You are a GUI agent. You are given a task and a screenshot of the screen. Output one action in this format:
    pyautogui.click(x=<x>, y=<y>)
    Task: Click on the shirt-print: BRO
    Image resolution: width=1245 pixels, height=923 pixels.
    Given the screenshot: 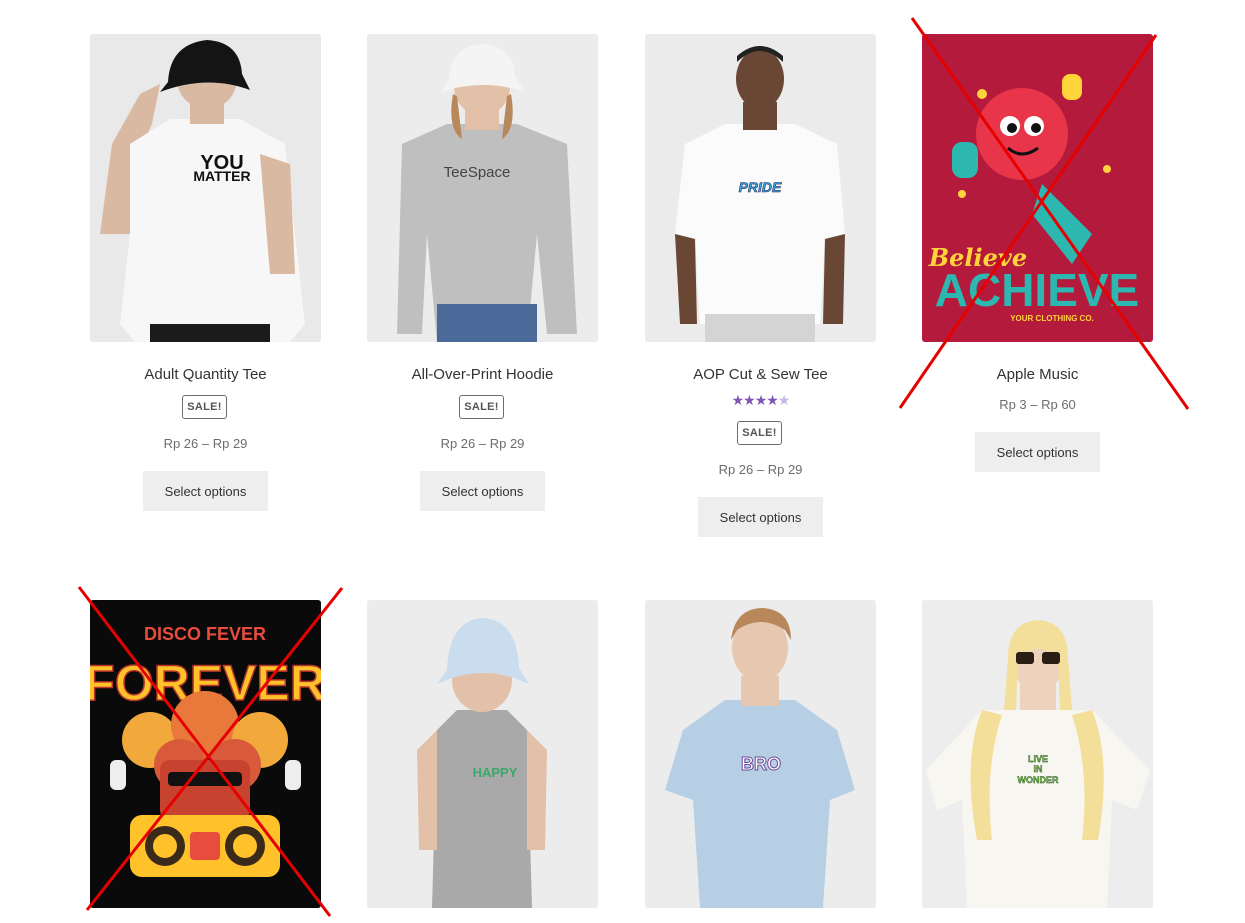 What is the action you would take?
    pyautogui.click(x=761, y=764)
    